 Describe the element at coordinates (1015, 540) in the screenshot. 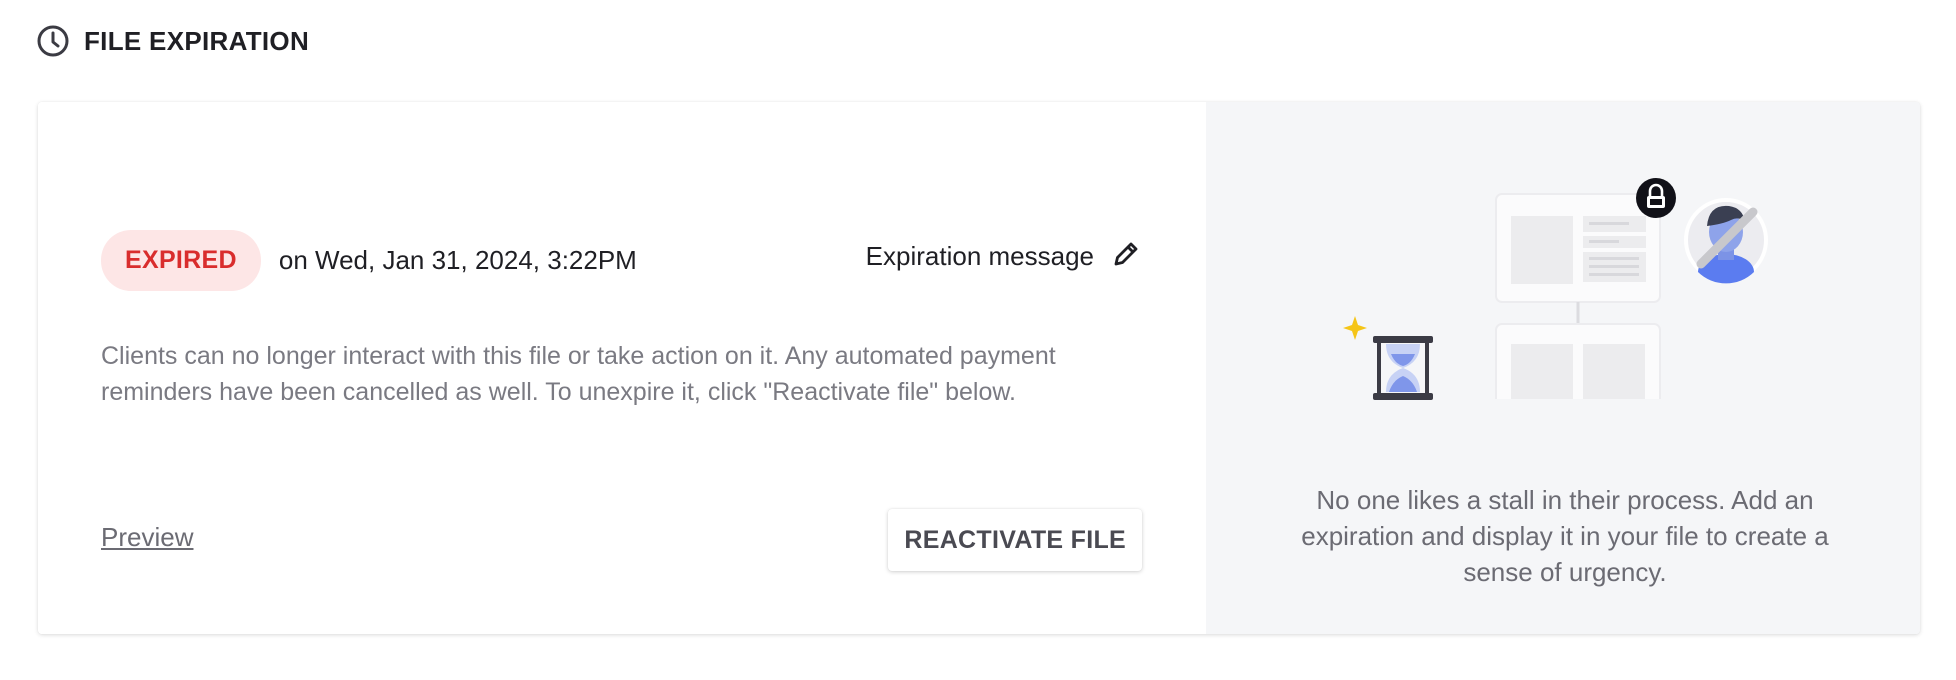

I see `reactivate-file-button: REACTIVATE FILE` at that location.